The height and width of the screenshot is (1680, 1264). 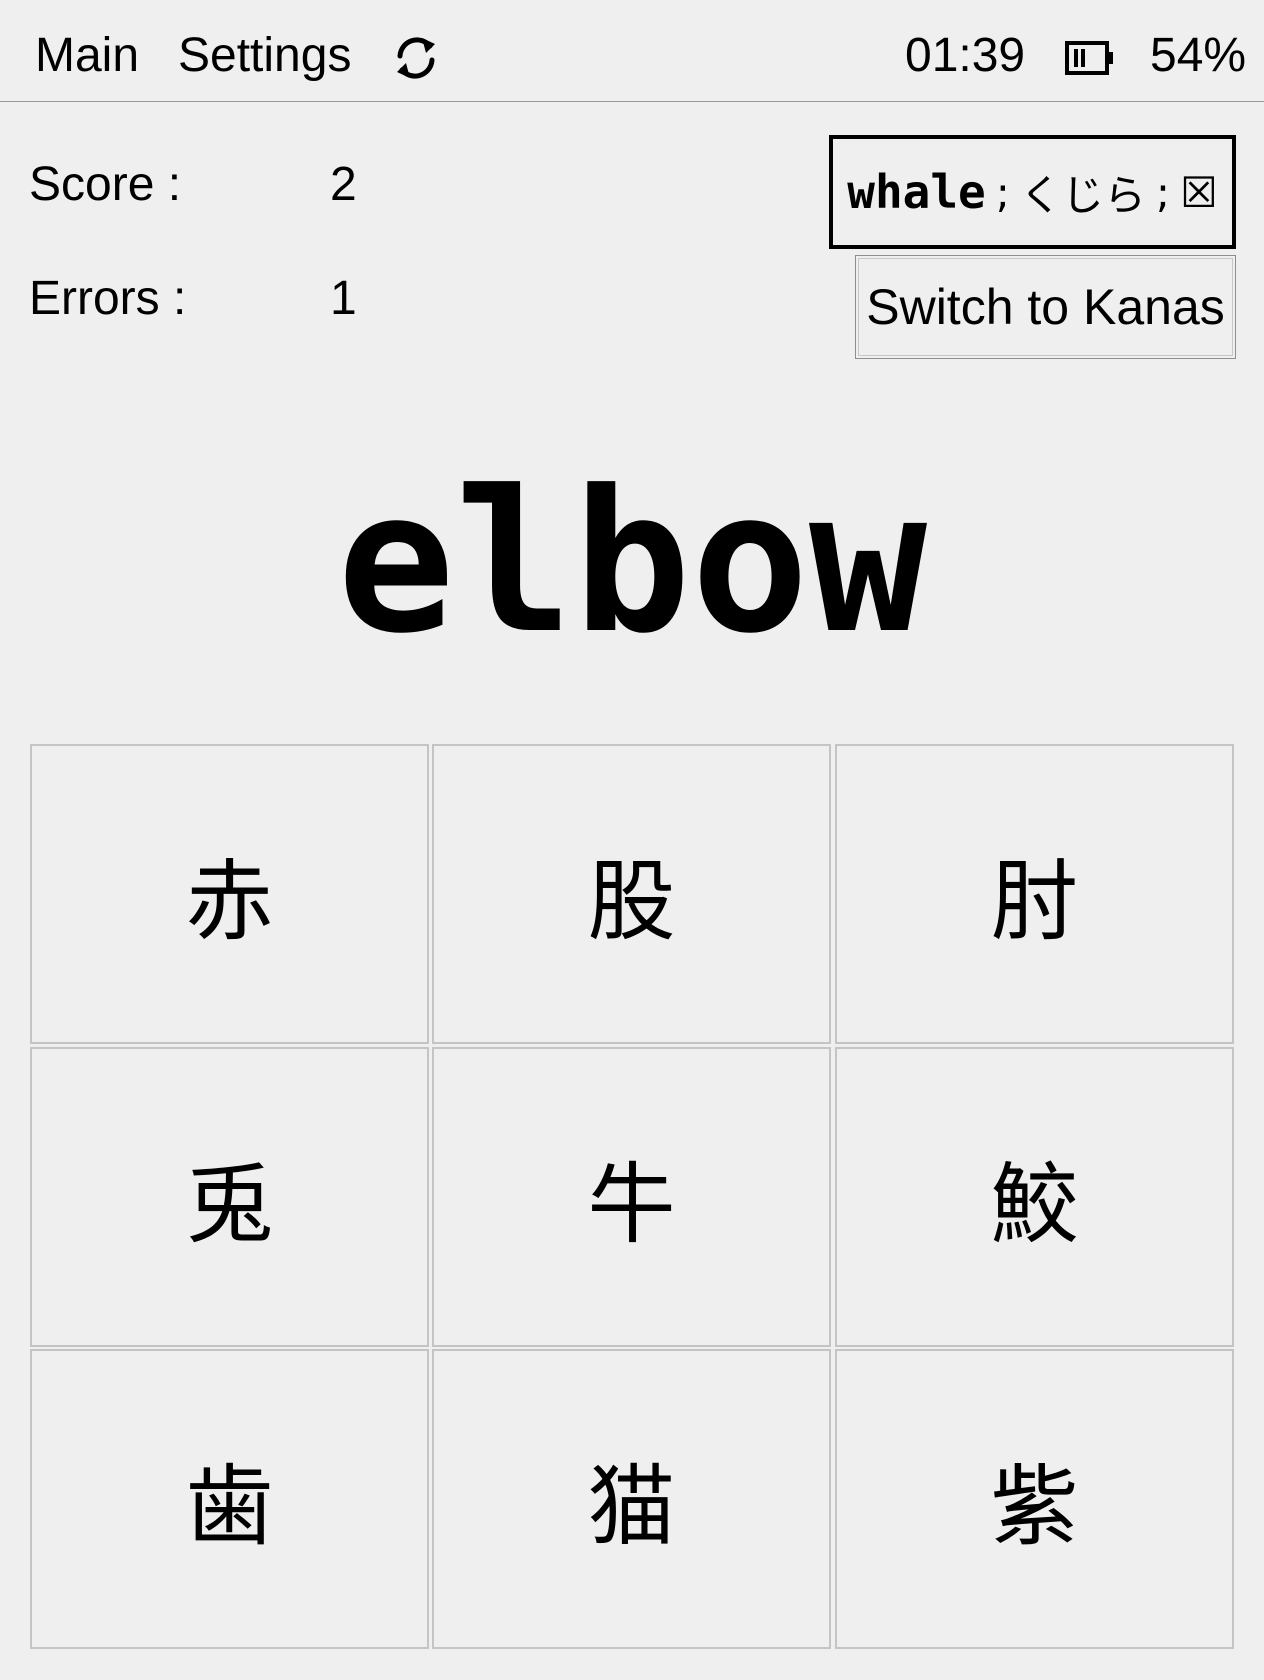 What do you see at coordinates (1198, 55) in the screenshot?
I see `battery-percentage: 54%` at bounding box center [1198, 55].